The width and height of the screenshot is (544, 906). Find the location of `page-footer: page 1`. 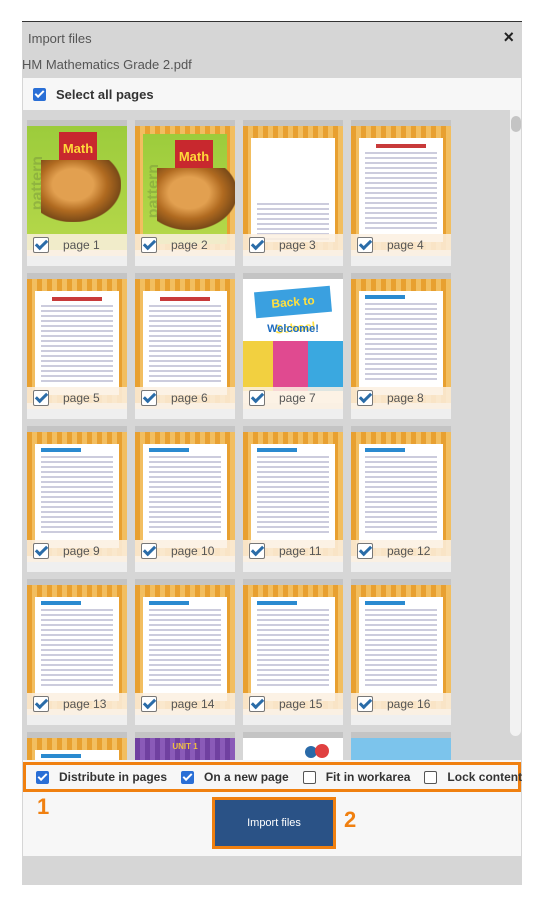

page-footer: page 1 is located at coordinates (77, 245).